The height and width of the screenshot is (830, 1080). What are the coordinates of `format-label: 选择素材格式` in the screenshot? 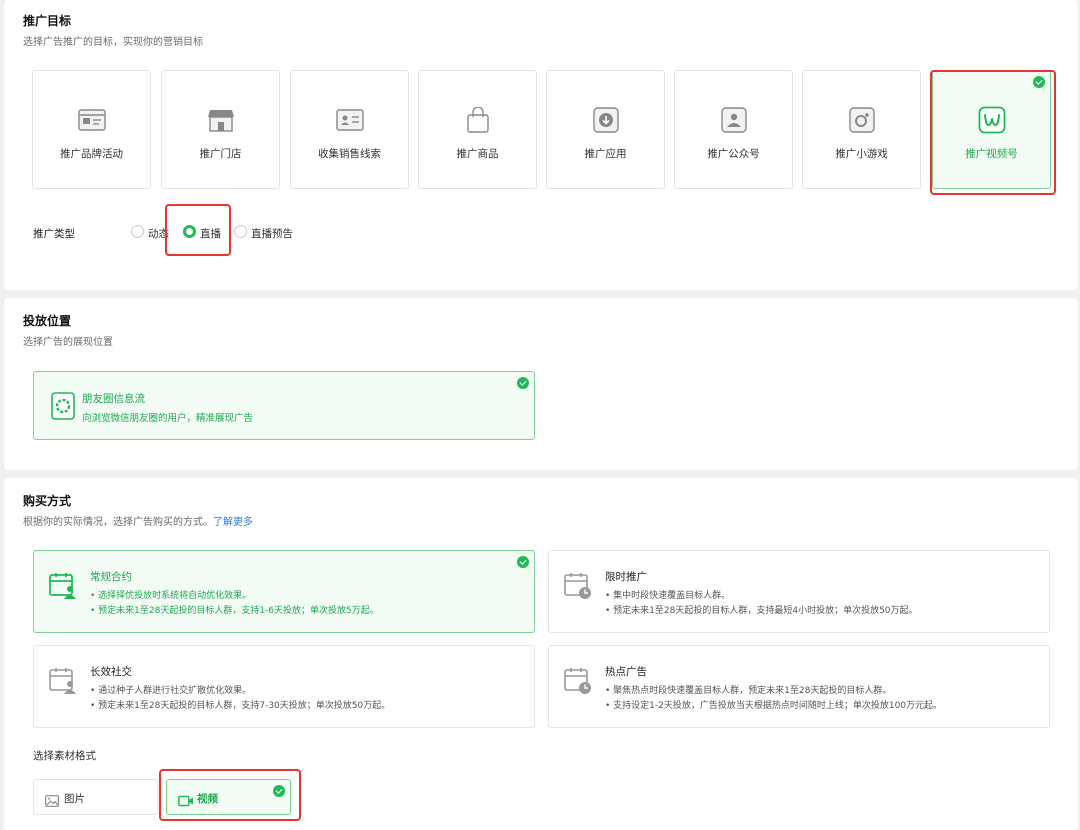 It's located at (64, 756).